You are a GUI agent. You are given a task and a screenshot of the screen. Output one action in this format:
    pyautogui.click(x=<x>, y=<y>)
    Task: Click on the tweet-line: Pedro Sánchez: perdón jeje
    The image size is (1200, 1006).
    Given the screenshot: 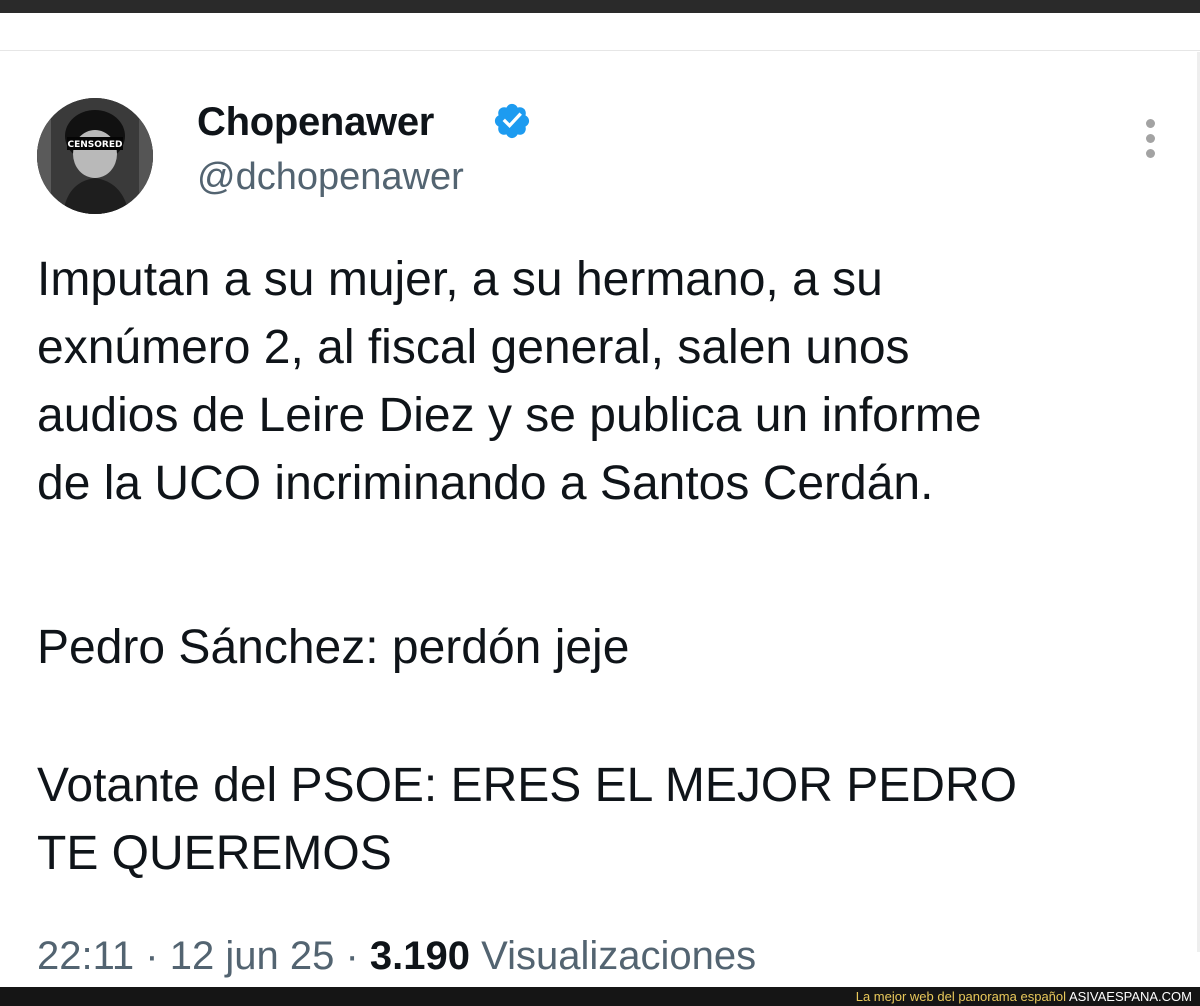 What is the action you would take?
    pyautogui.click(x=333, y=647)
    